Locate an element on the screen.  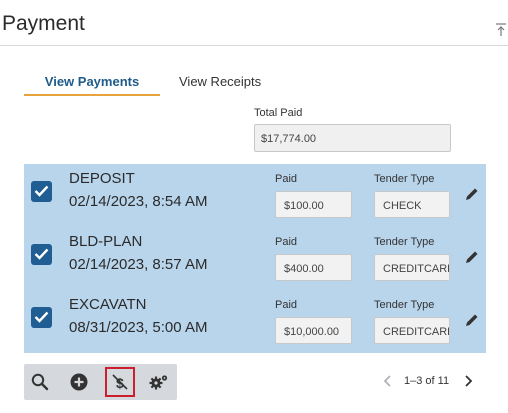
paid-field: $100.00 is located at coordinates (313, 204).